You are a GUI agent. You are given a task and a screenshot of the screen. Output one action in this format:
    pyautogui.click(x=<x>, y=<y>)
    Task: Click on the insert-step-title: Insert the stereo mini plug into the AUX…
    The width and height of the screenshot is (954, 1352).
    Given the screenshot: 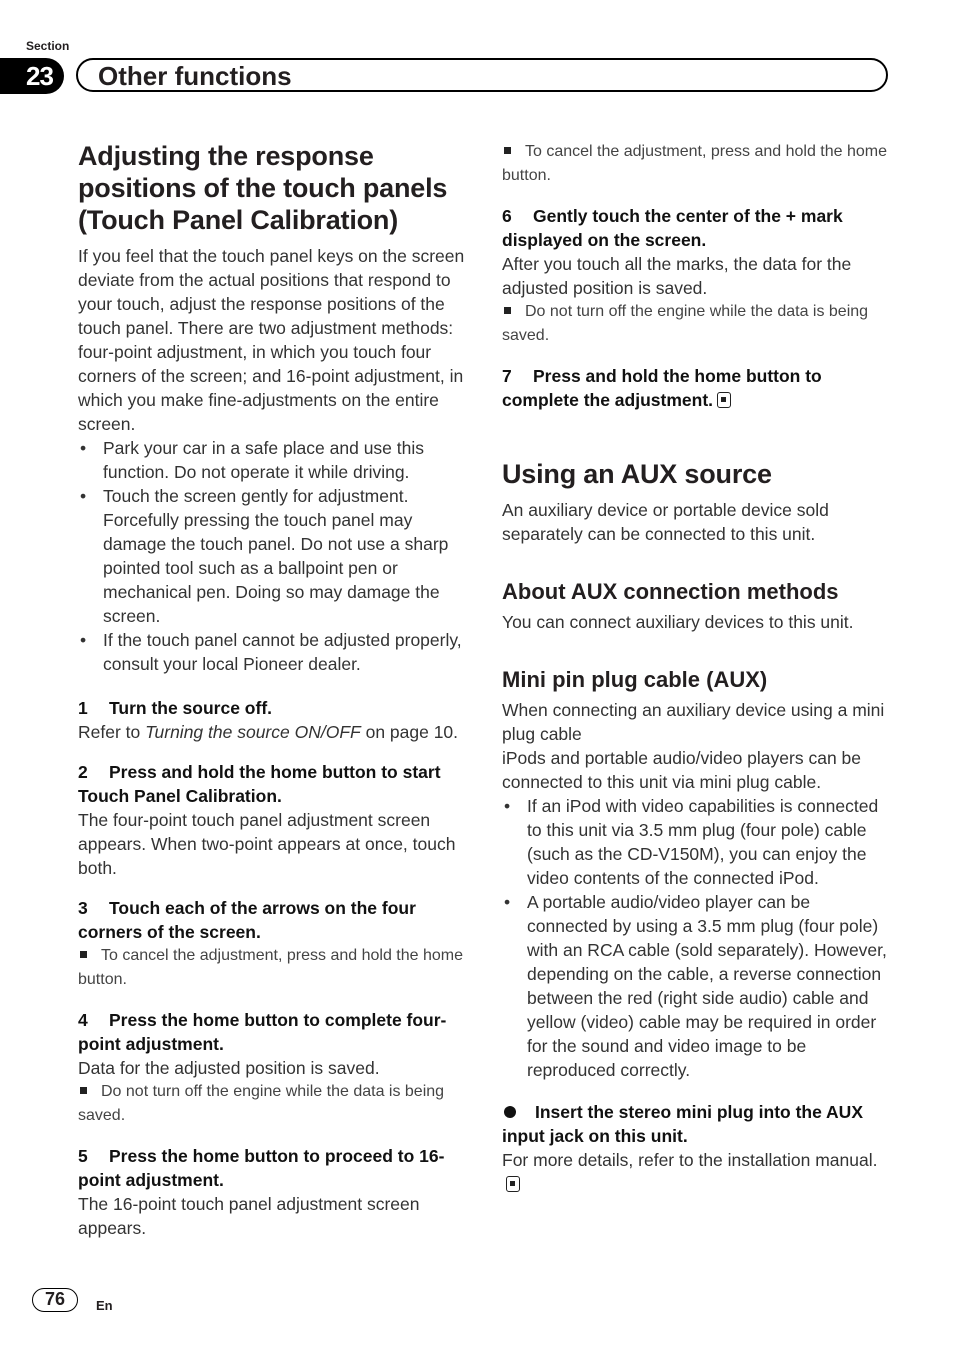 What is the action you would take?
    pyautogui.click(x=694, y=1124)
    